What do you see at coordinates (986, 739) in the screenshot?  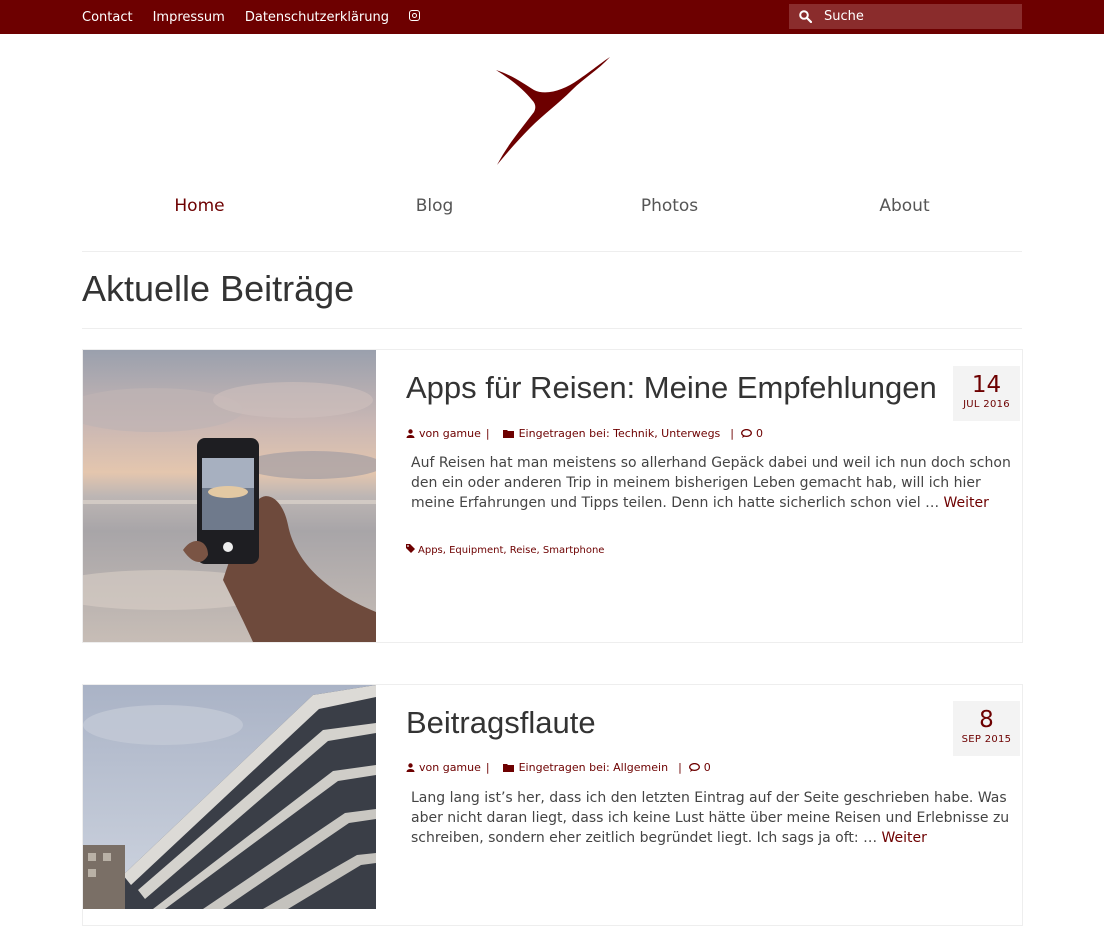 I see `post-date-month: SEP 2015` at bounding box center [986, 739].